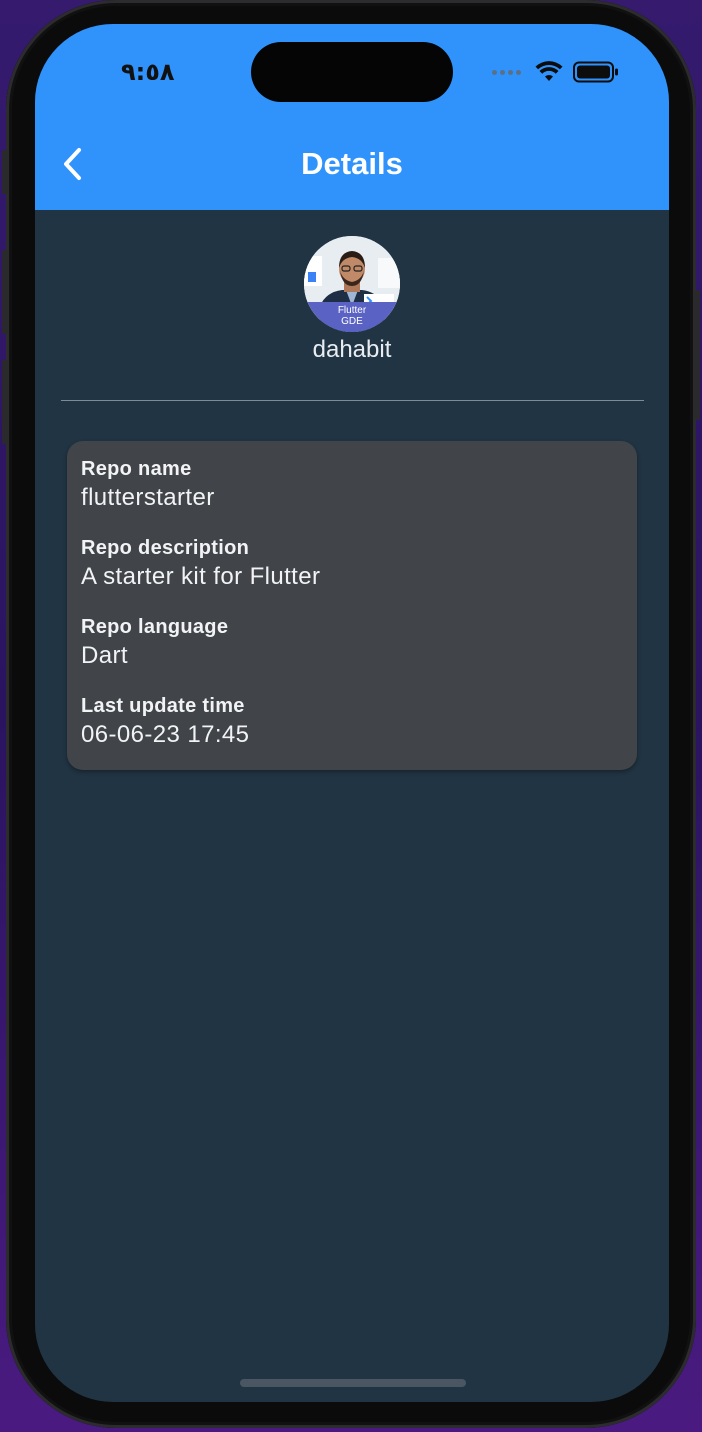  I want to click on field-value: A starter kit for Flutter, so click(201, 576).